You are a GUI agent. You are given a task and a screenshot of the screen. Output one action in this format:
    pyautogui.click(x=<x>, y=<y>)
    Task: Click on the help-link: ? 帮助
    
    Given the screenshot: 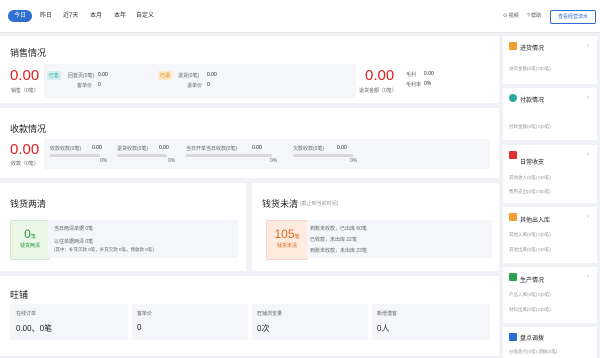 What is the action you would take?
    pyautogui.click(x=534, y=15)
    